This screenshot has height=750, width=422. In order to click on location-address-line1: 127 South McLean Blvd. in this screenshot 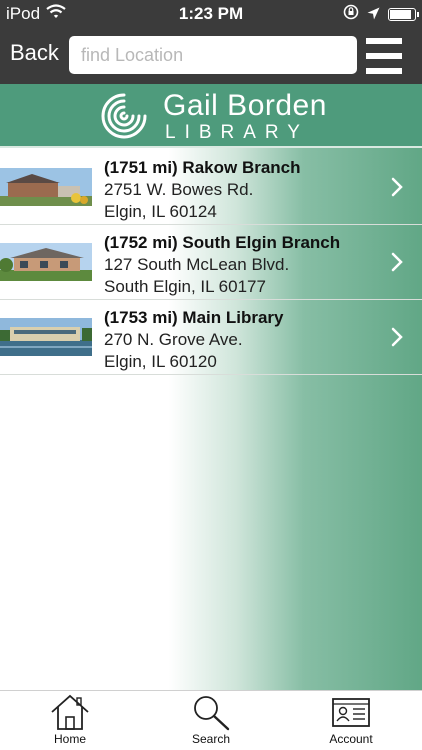, I will do `click(197, 264)`.